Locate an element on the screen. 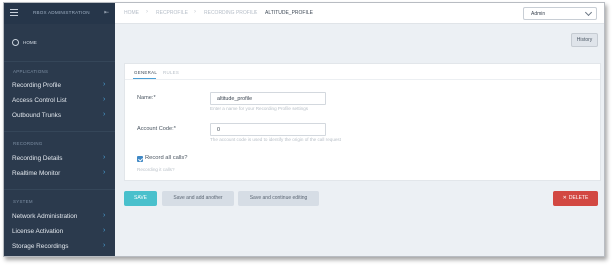 This screenshot has width=614, height=265. record-all-label: Record all calls? is located at coordinates (166, 158).